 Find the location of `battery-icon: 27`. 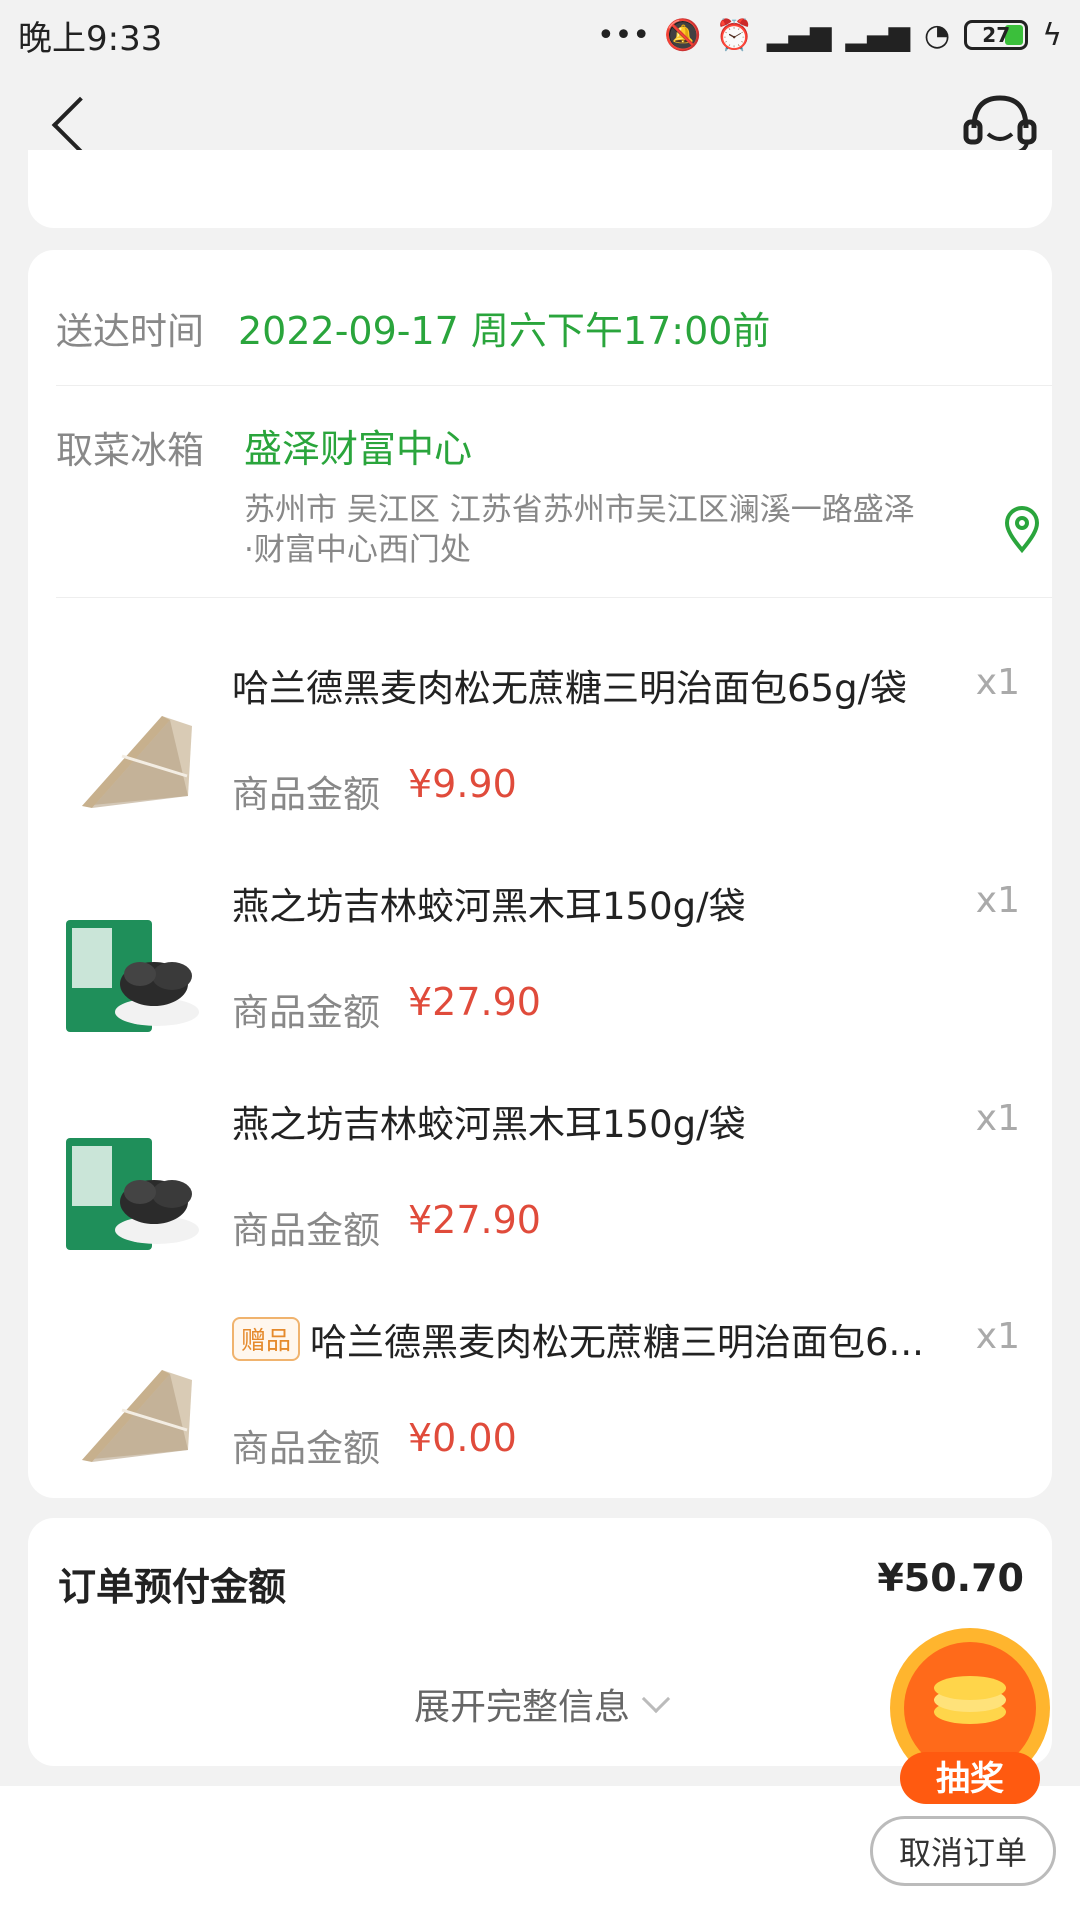

battery-icon: 27 is located at coordinates (996, 35).